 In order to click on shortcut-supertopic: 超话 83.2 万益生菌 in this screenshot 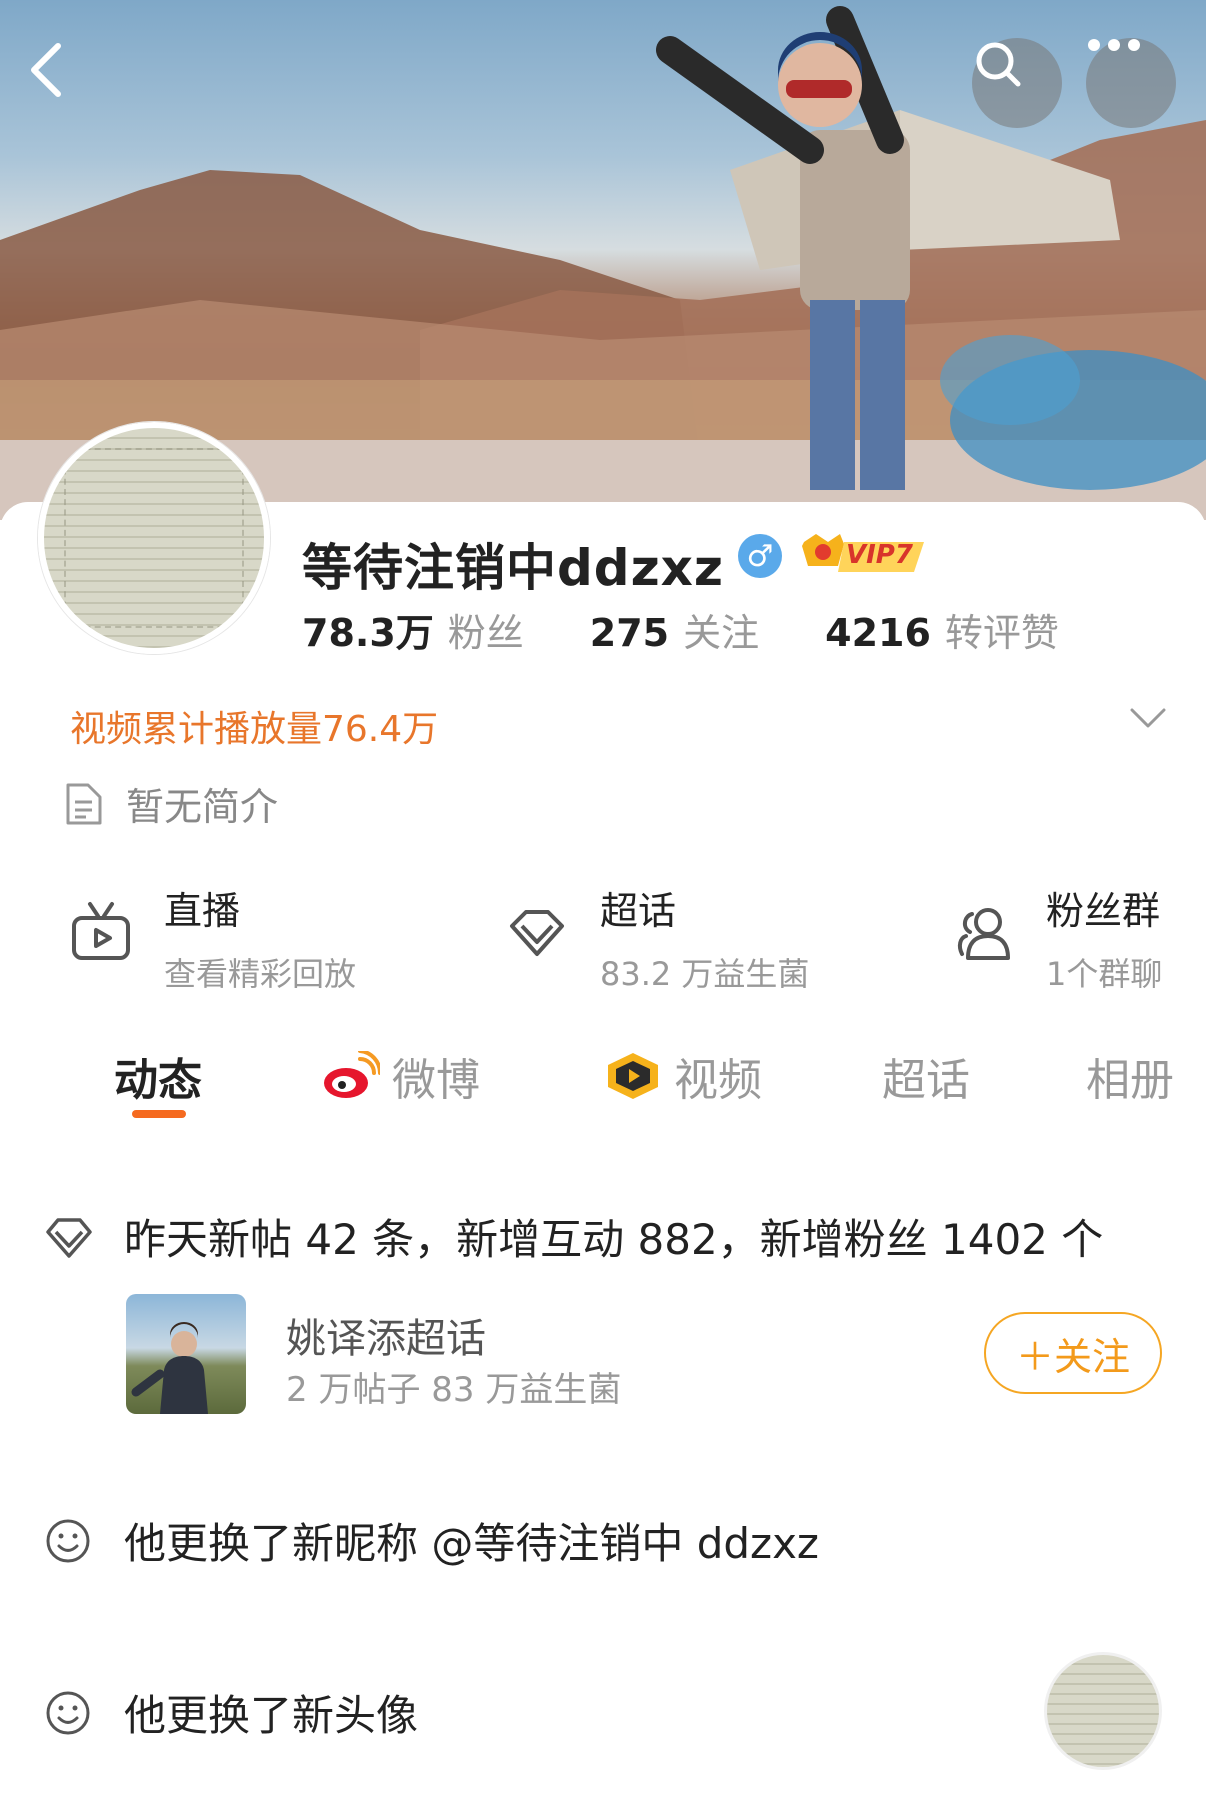, I will do `click(655, 937)`.